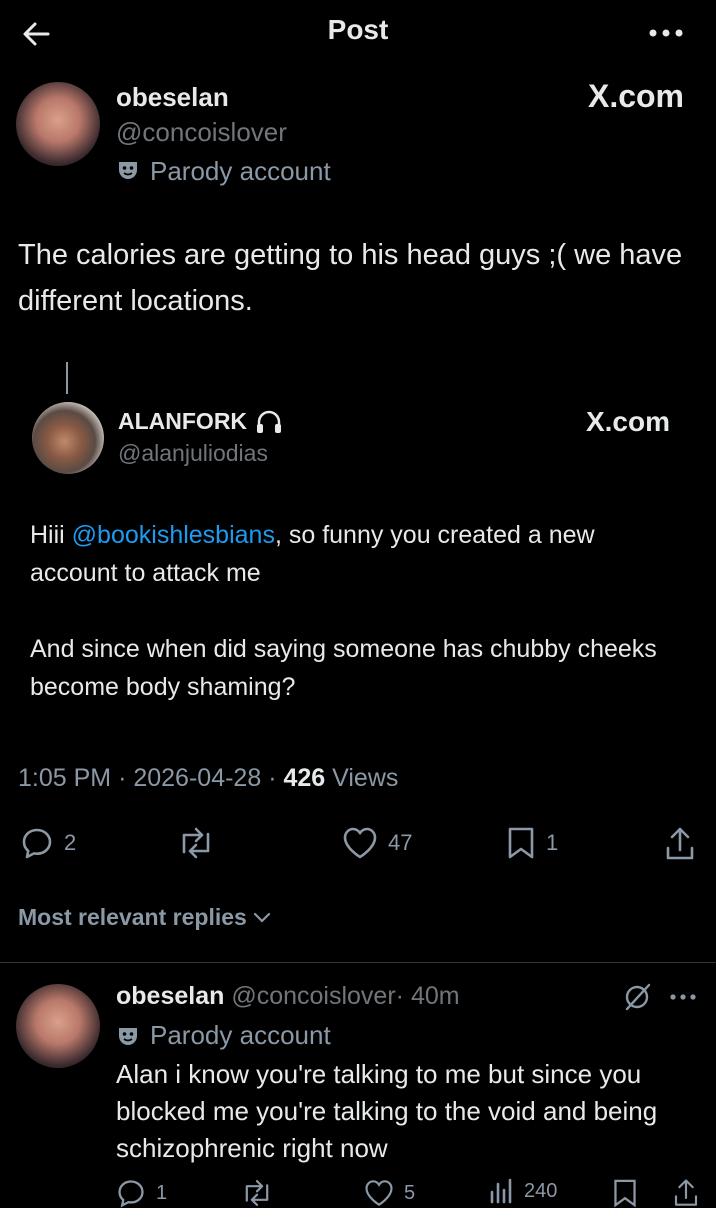 The height and width of the screenshot is (1208, 716). I want to click on reply-bookmark-button, so click(625, 1193).